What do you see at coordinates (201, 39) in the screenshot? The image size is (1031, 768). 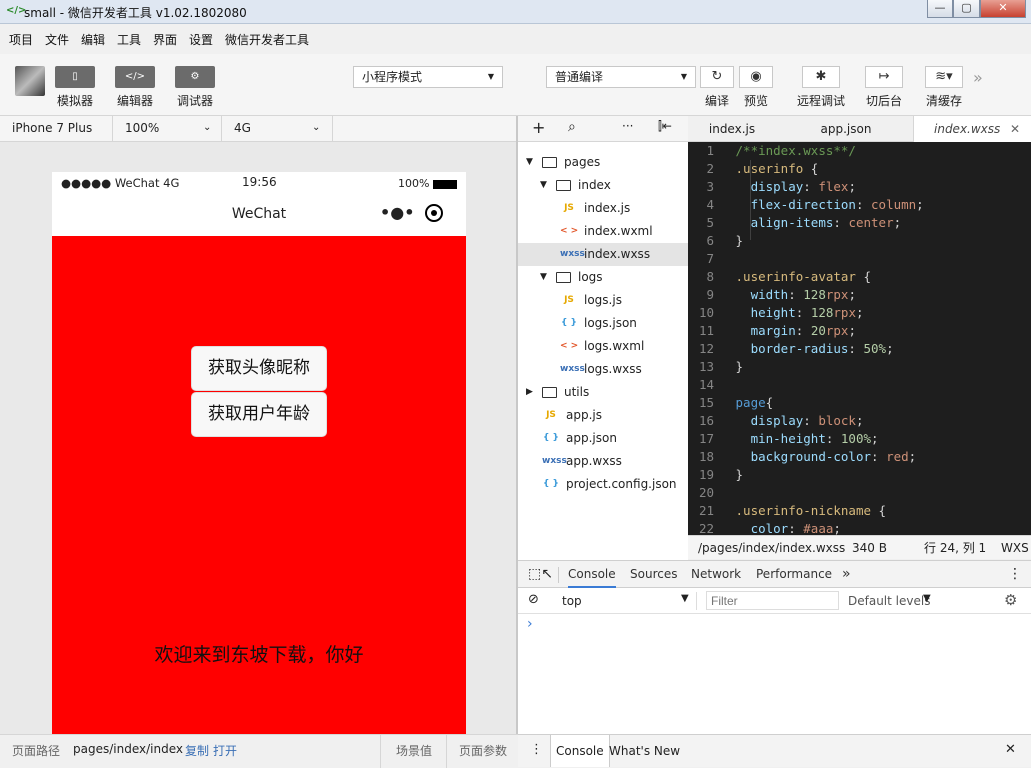 I see `menu-settings: 设置` at bounding box center [201, 39].